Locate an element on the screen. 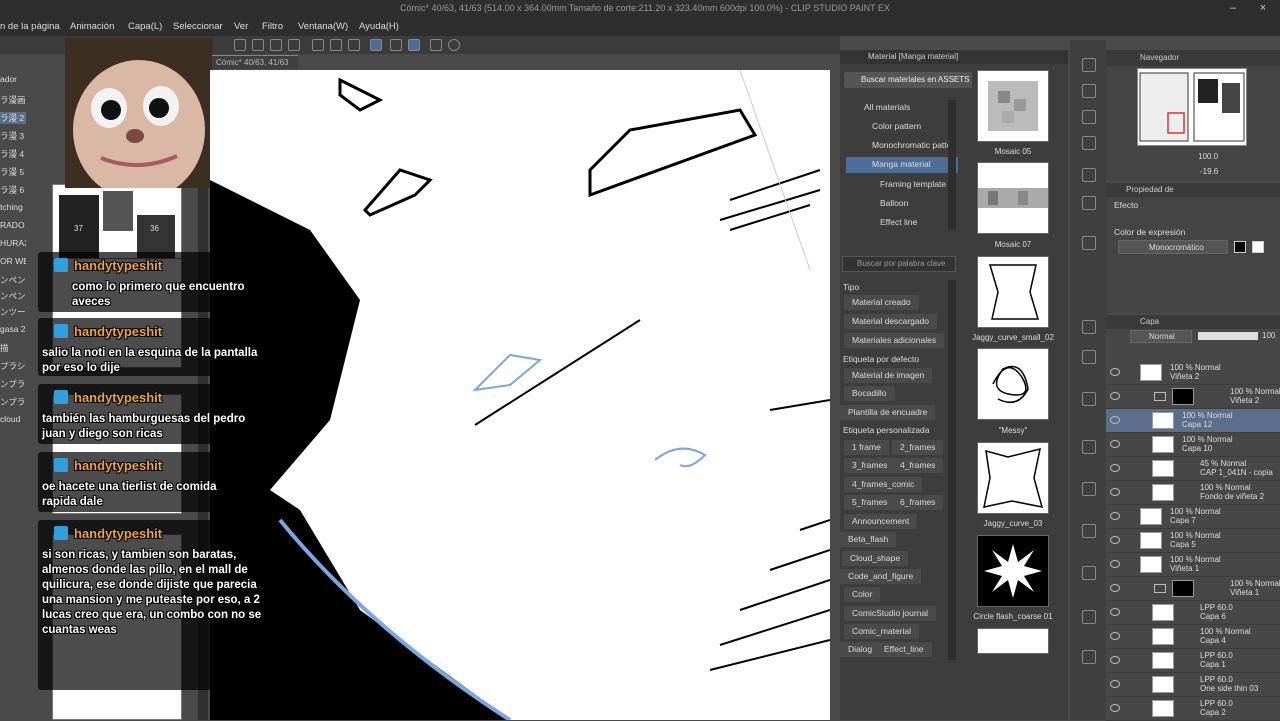  tag-item: Beta_flash is located at coordinates (868, 539).